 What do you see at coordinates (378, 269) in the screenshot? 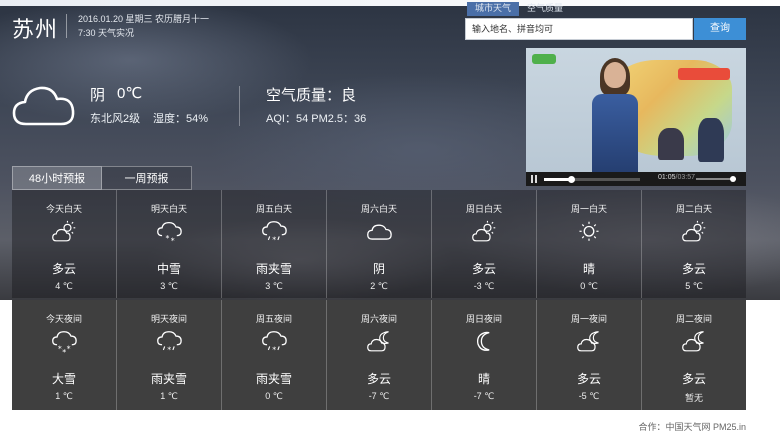
I see `forecast-condition: 阴` at bounding box center [378, 269].